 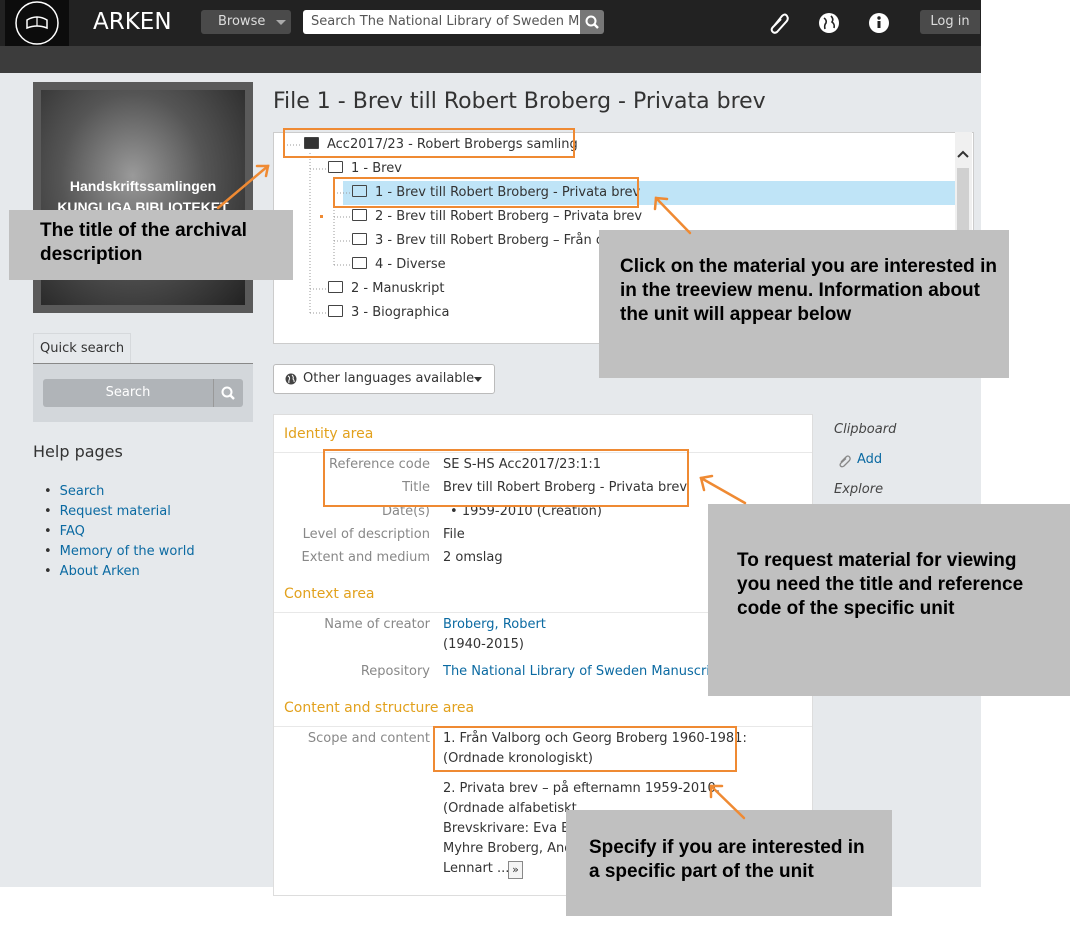 I want to click on help-item: About Arken, so click(x=119, y=572).